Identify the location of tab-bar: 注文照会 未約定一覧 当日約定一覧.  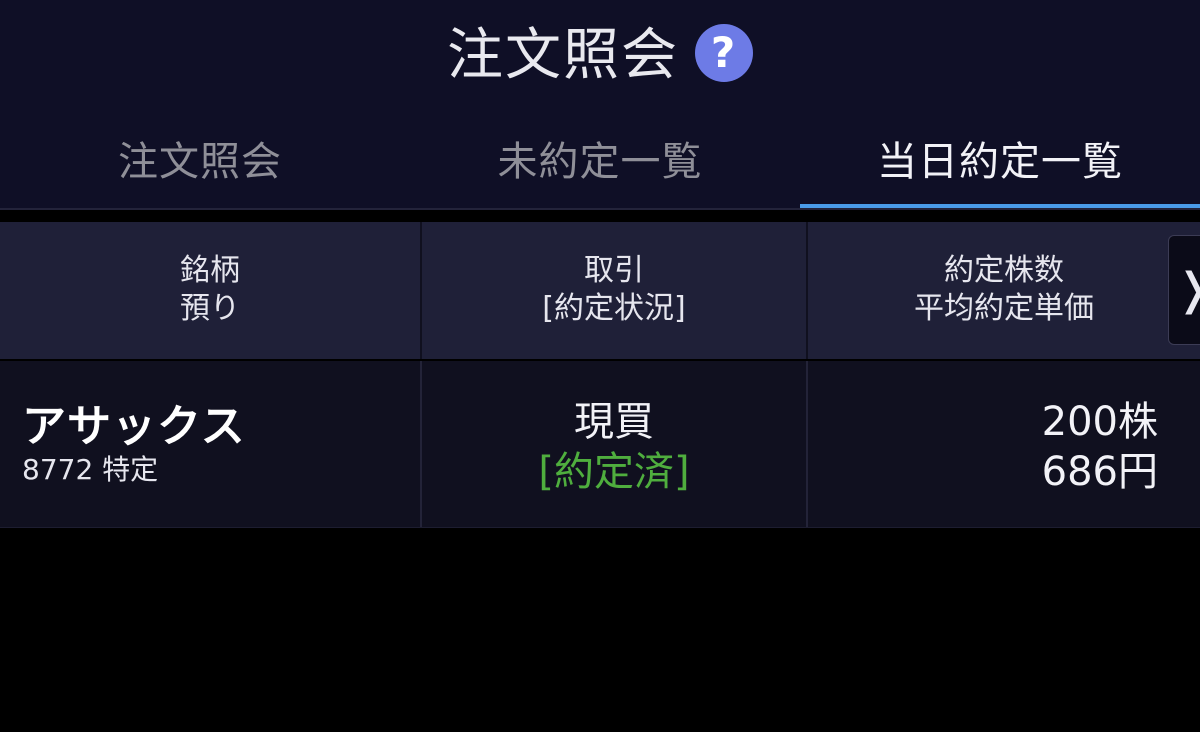
(600, 160).